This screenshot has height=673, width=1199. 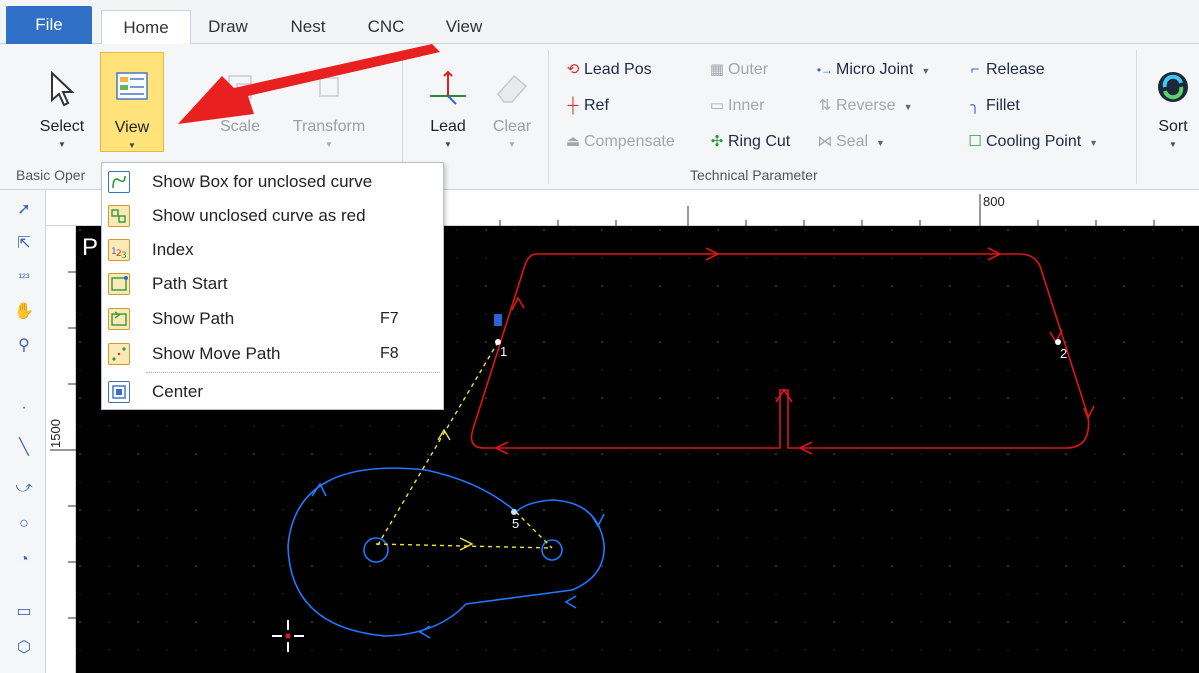 What do you see at coordinates (272, 392) in the screenshot?
I see `menu-item-center: Center` at bounding box center [272, 392].